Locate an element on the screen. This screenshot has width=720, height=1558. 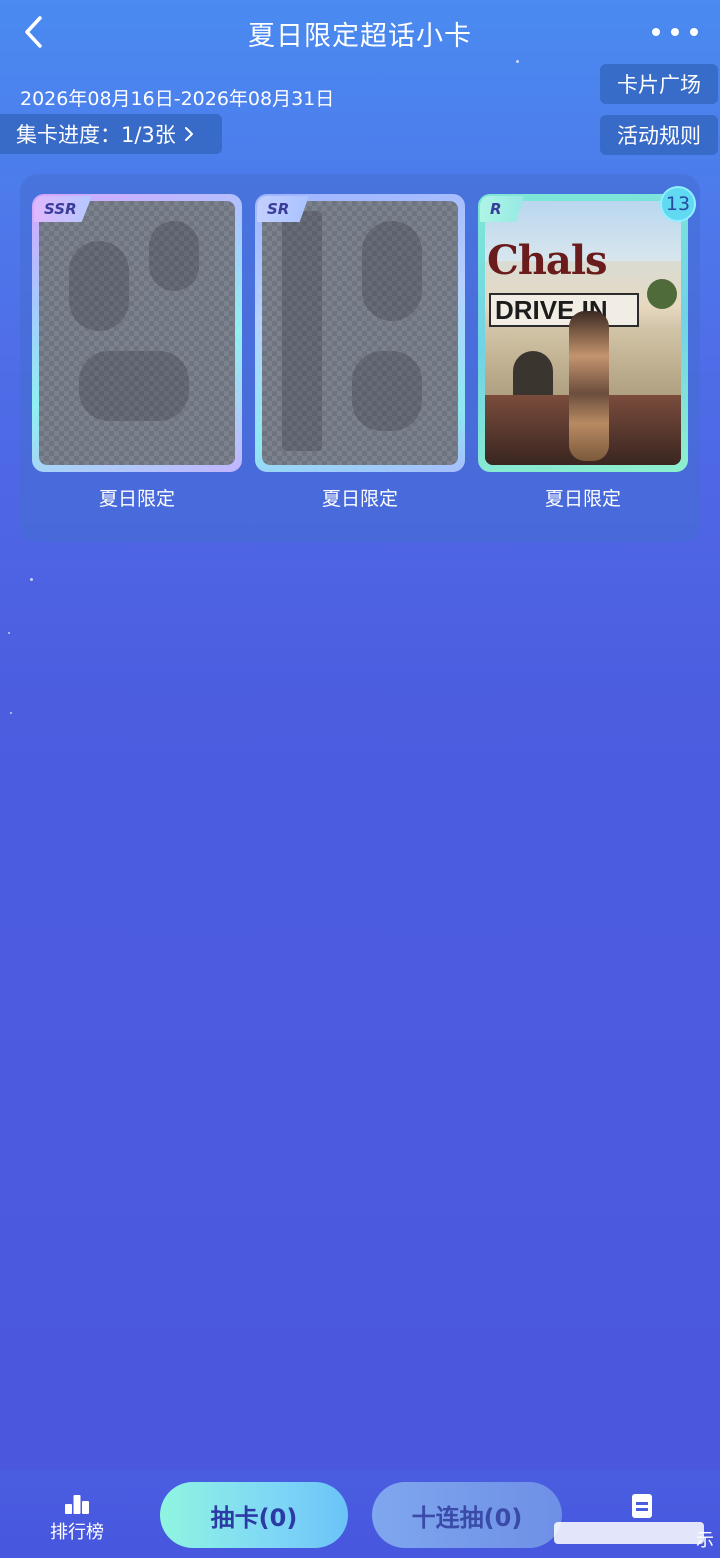
top-header: 夏日限定超话小卡 is located at coordinates (360, 35).